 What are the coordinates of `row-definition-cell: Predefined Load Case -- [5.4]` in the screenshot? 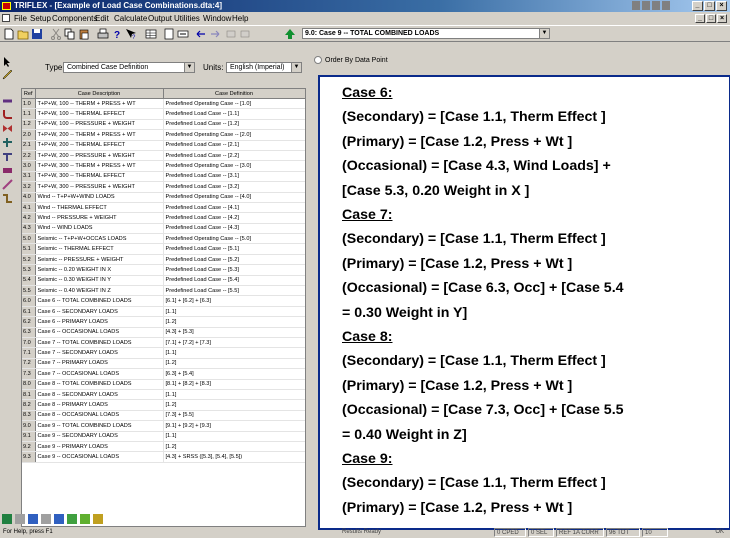 It's located at (234, 281).